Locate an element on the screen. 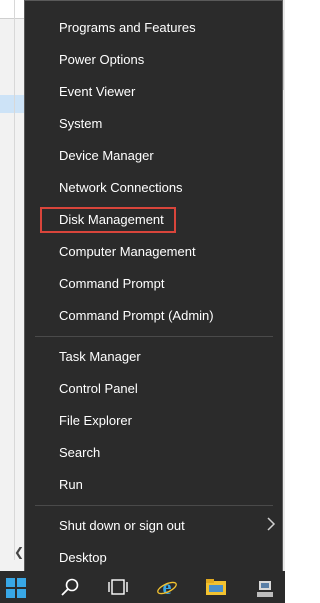  background-scroll-arrow-icon: ❮ is located at coordinates (19, 552).